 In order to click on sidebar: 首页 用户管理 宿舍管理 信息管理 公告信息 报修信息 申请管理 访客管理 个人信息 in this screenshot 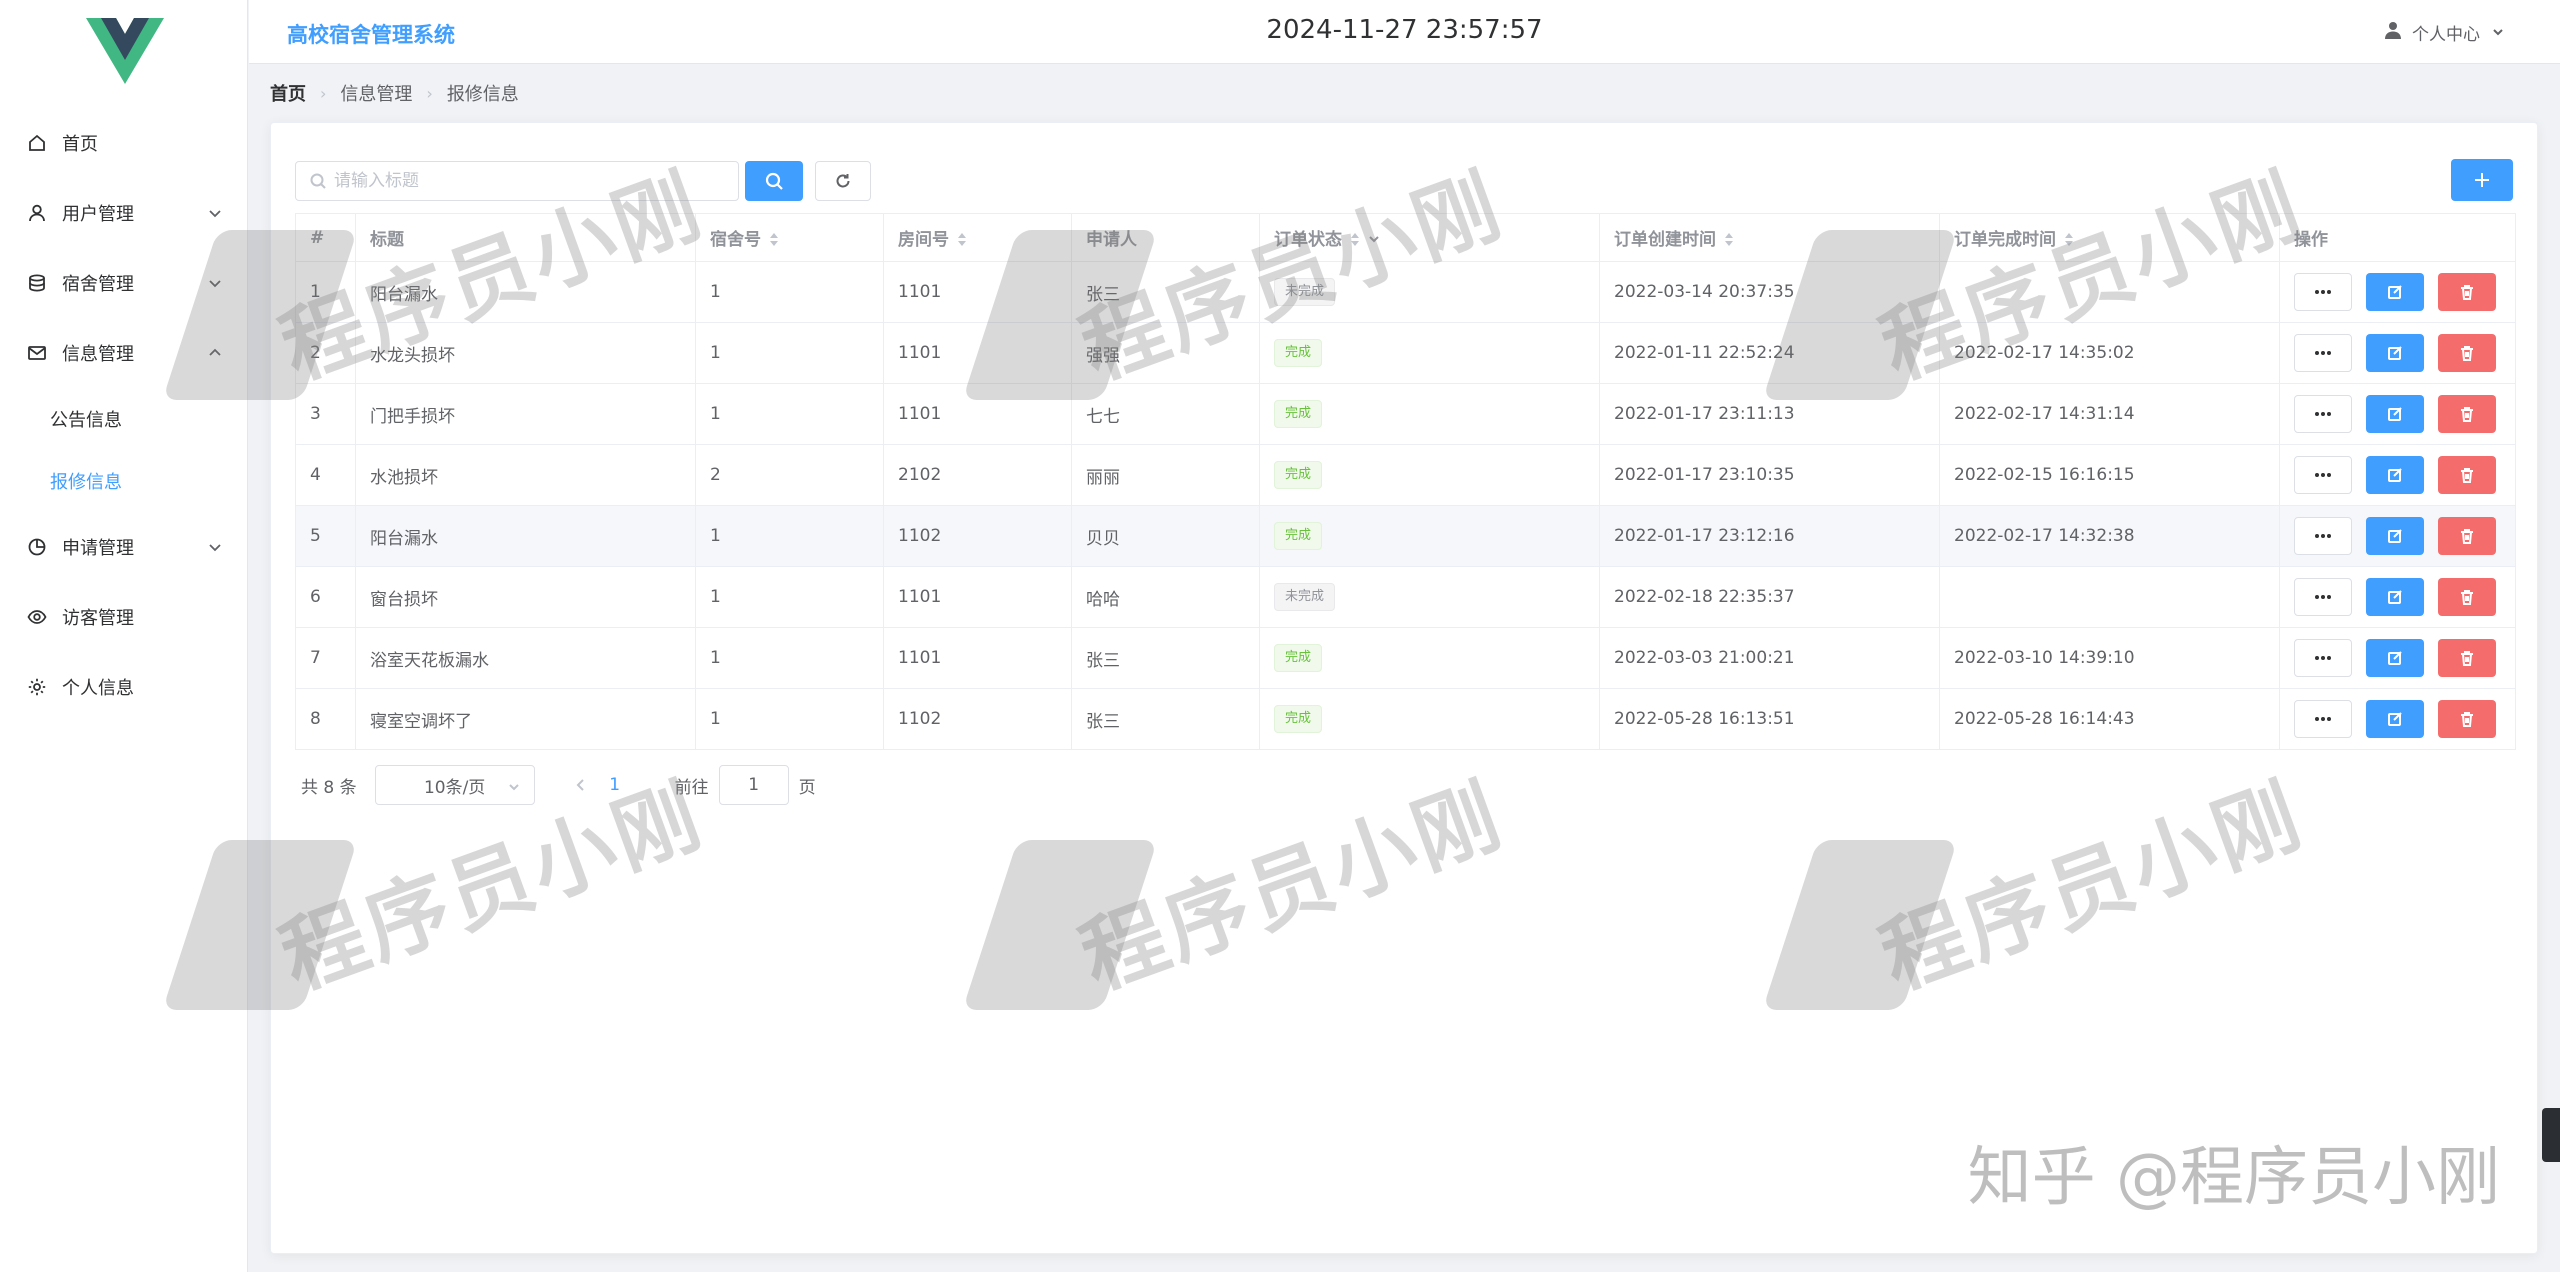, I will do `click(124, 636)`.